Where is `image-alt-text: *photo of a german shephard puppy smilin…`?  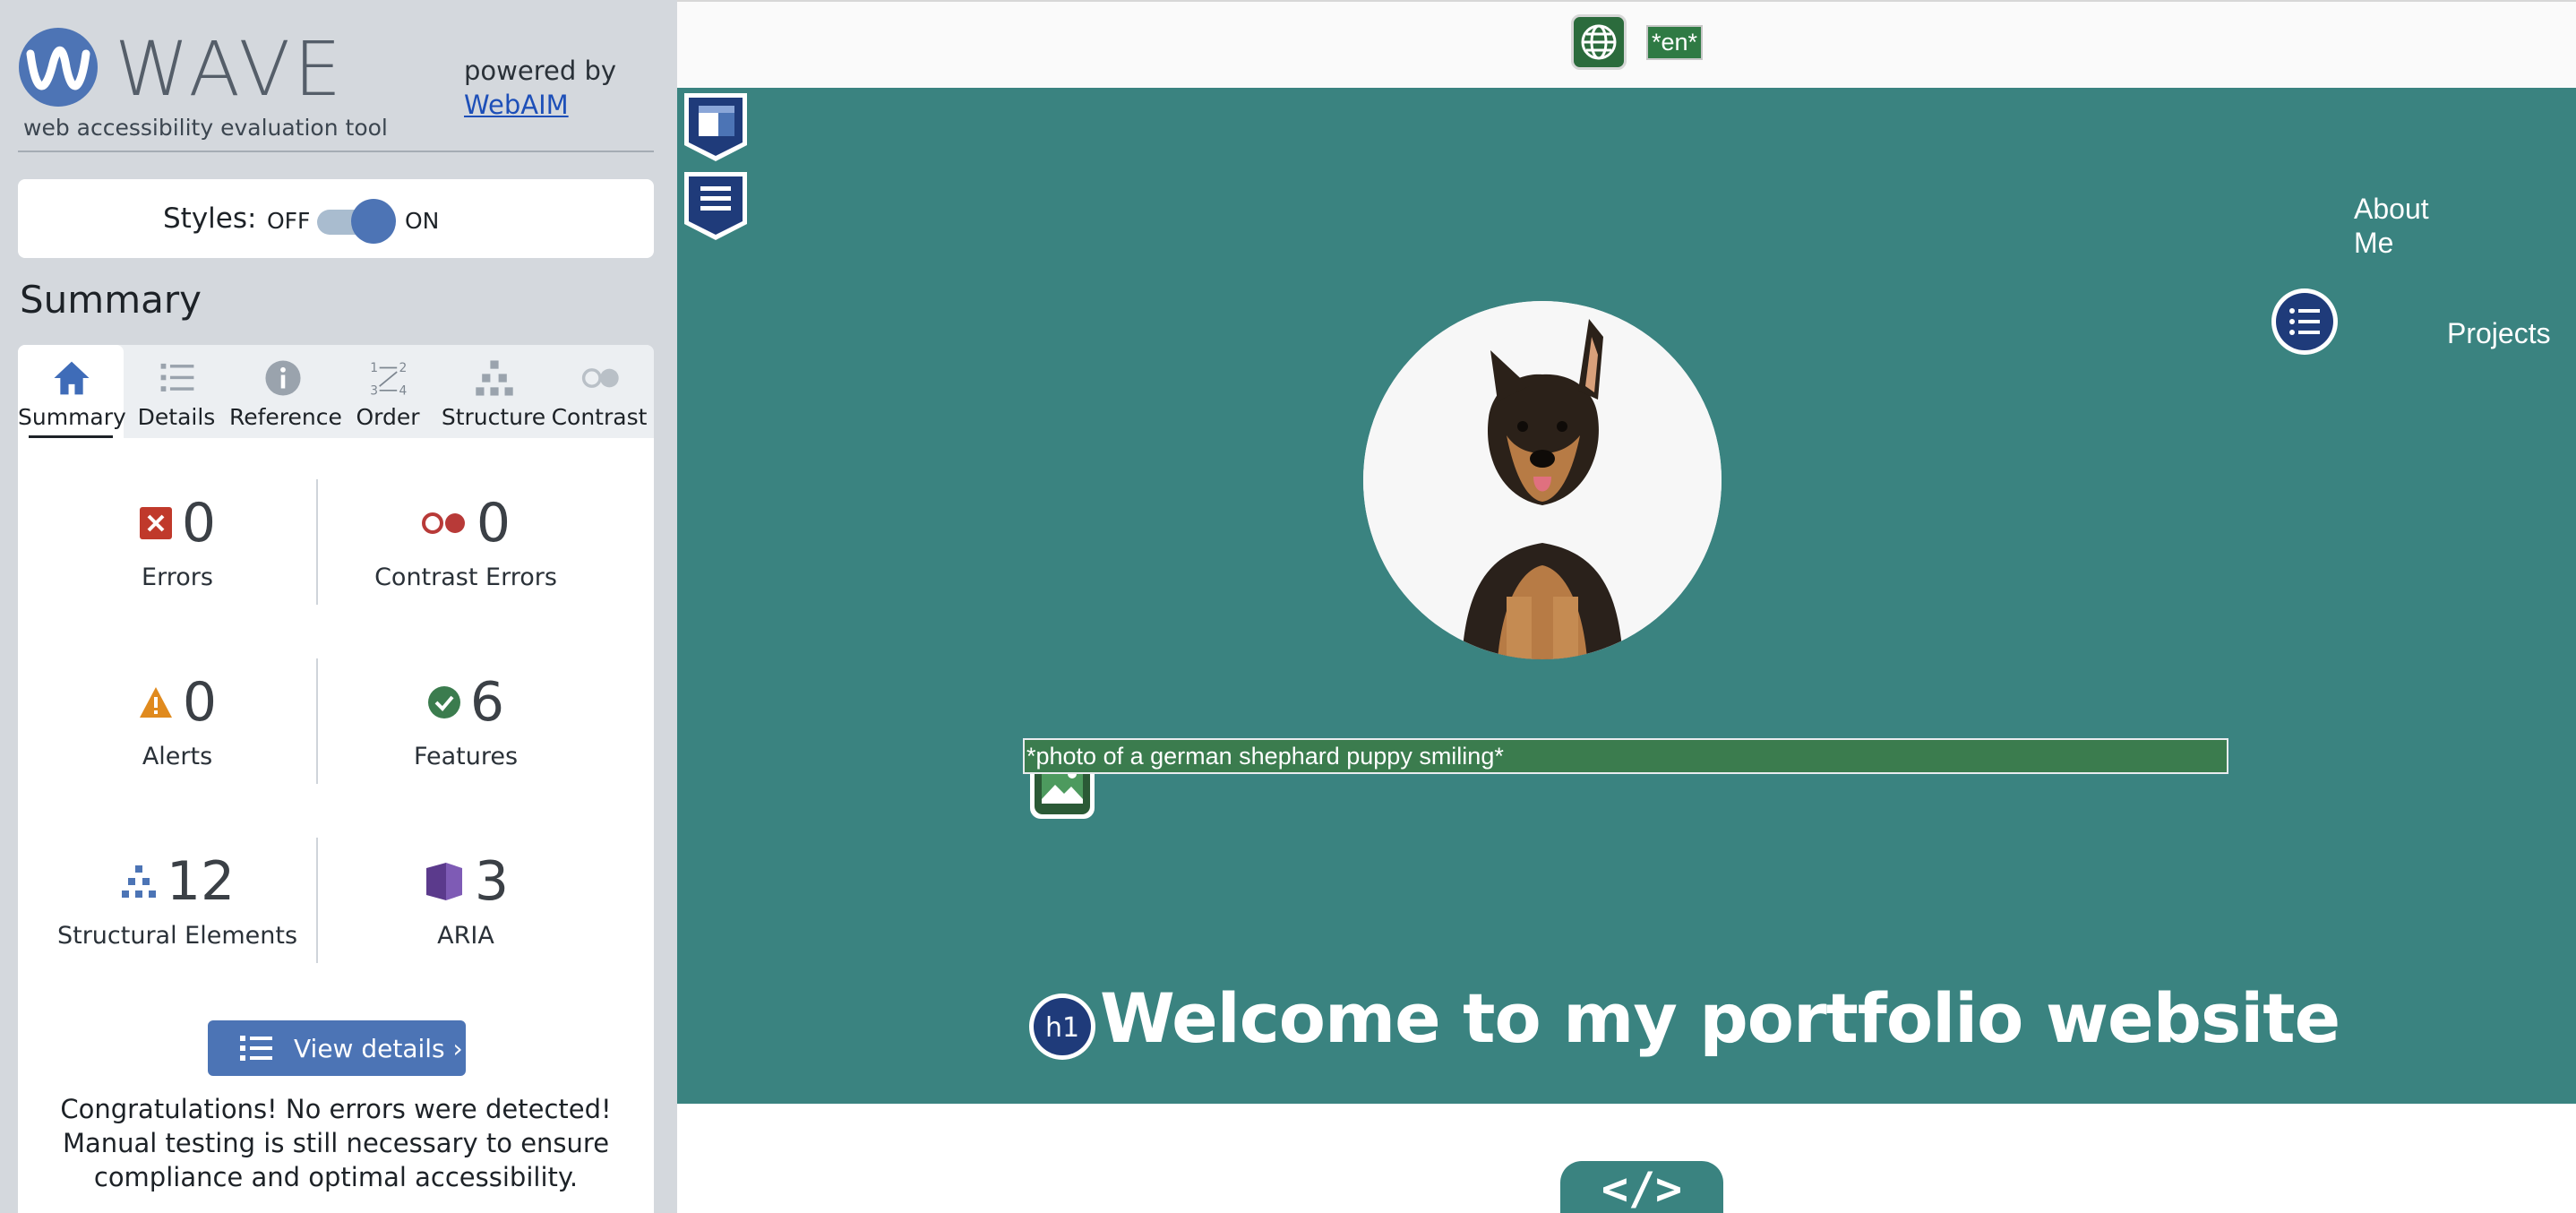 image-alt-text: *photo of a german shephard puppy smilin… is located at coordinates (1625, 756).